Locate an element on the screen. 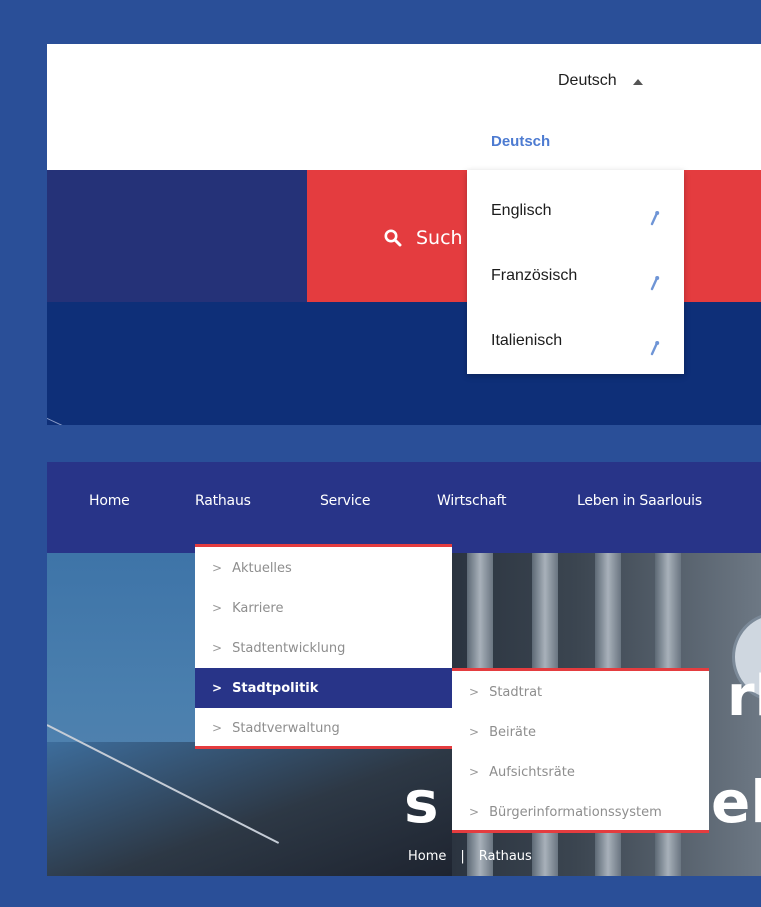 Image resolution: width=761 pixels, height=907 pixels. search-button: Such is located at coordinates (423, 238).